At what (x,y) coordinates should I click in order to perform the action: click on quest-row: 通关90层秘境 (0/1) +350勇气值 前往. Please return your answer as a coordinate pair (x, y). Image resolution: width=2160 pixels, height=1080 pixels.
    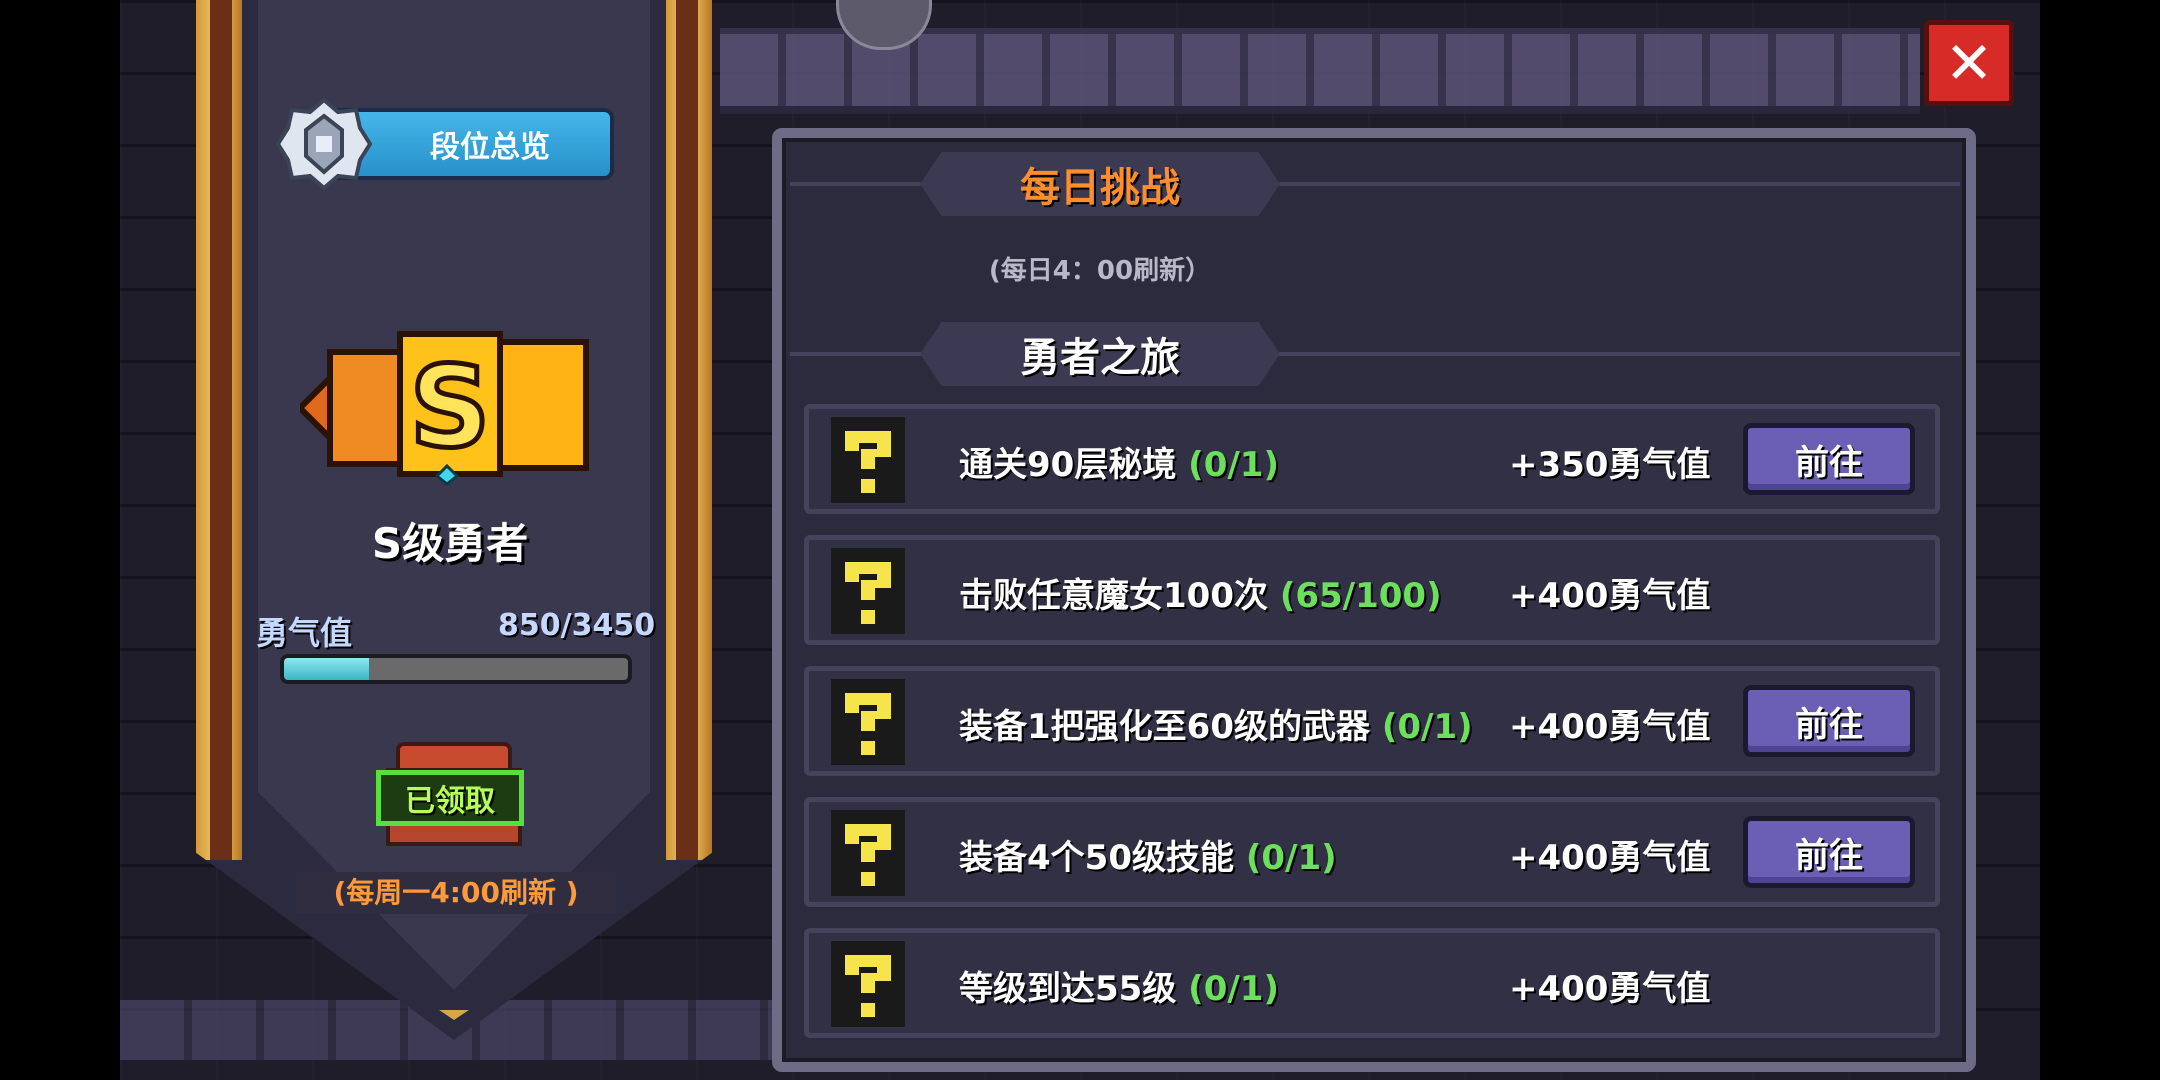
    Looking at the image, I should click on (1372, 459).